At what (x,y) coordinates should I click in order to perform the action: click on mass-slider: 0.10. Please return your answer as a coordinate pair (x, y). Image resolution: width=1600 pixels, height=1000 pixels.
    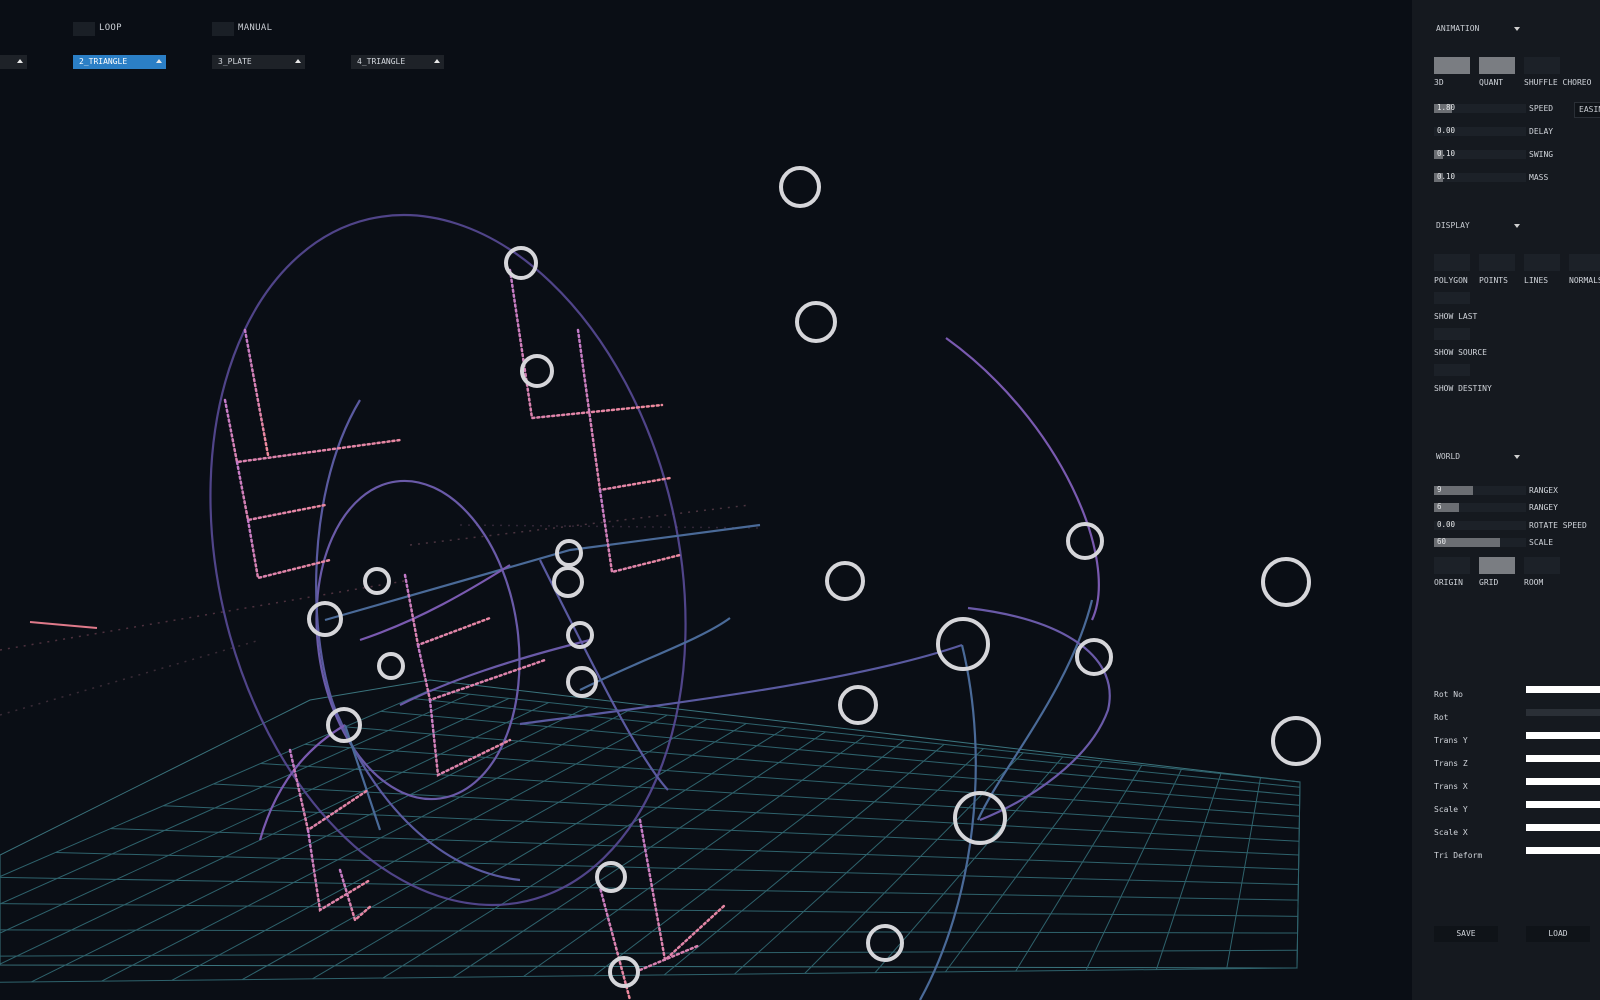
    Looking at the image, I should click on (1480, 177).